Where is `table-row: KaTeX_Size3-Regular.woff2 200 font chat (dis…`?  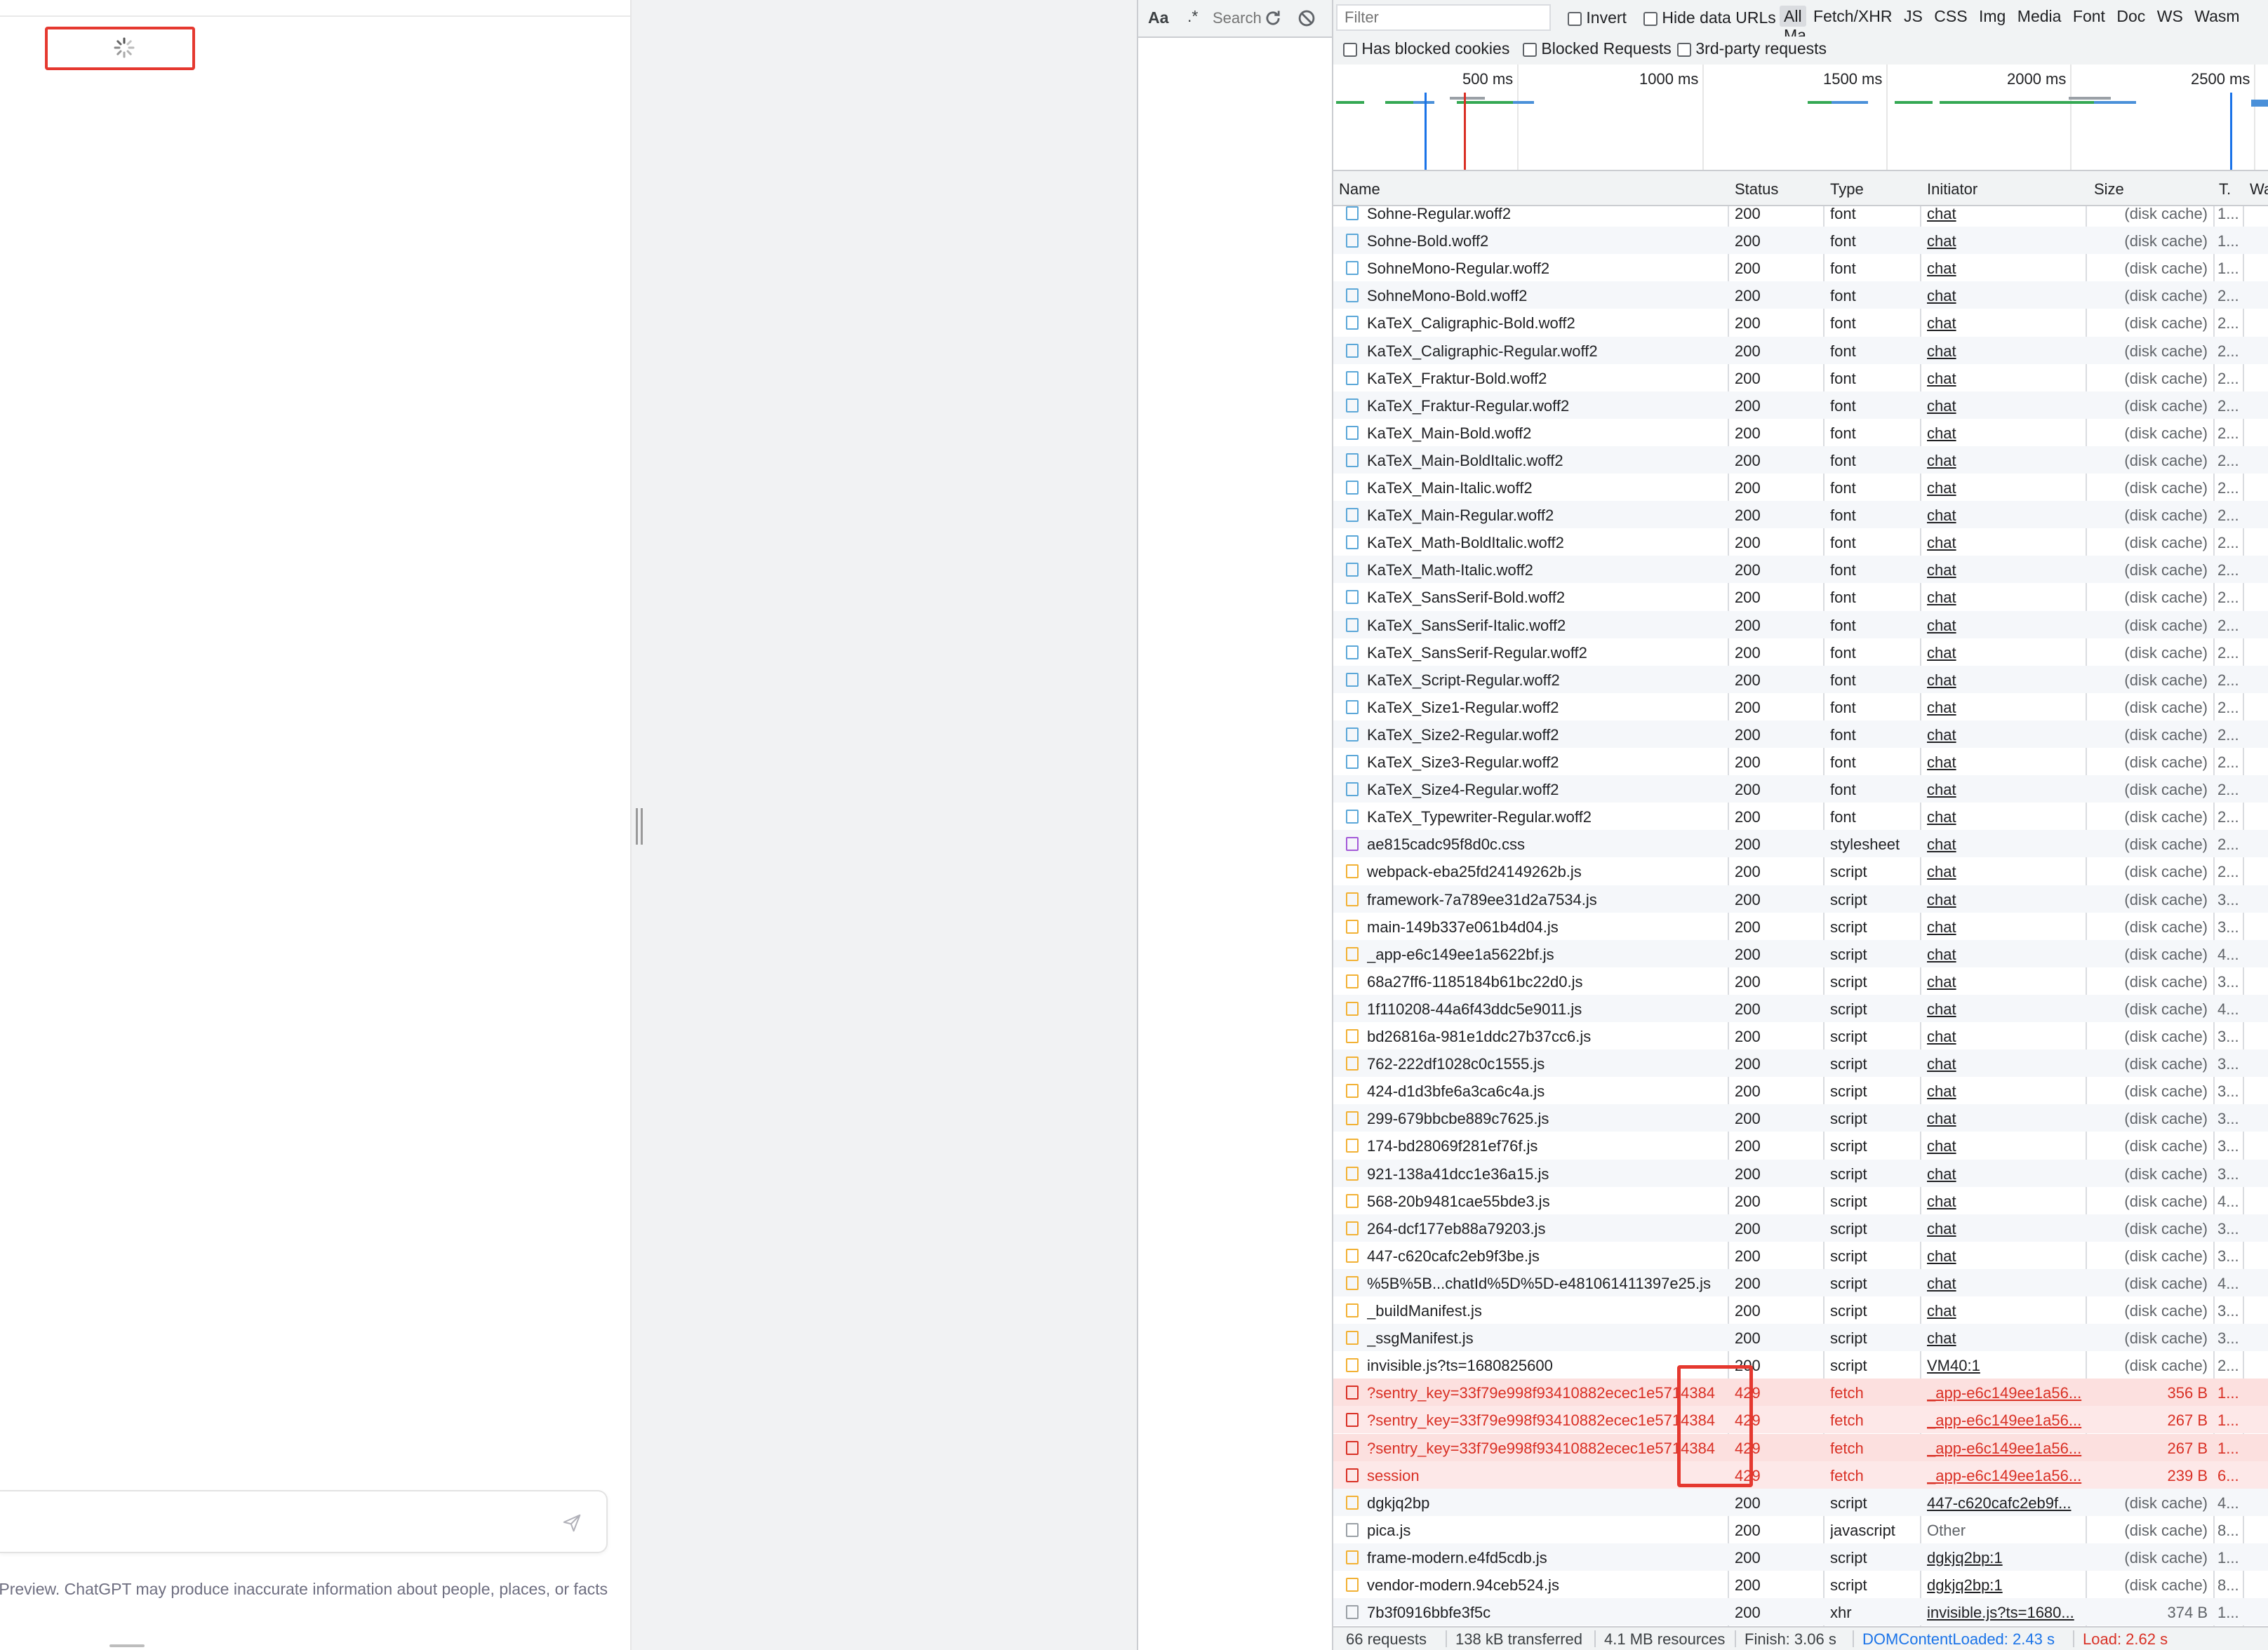
table-row: KaTeX_Size3-Regular.woff2 200 font chat (dis… is located at coordinates (1800, 761).